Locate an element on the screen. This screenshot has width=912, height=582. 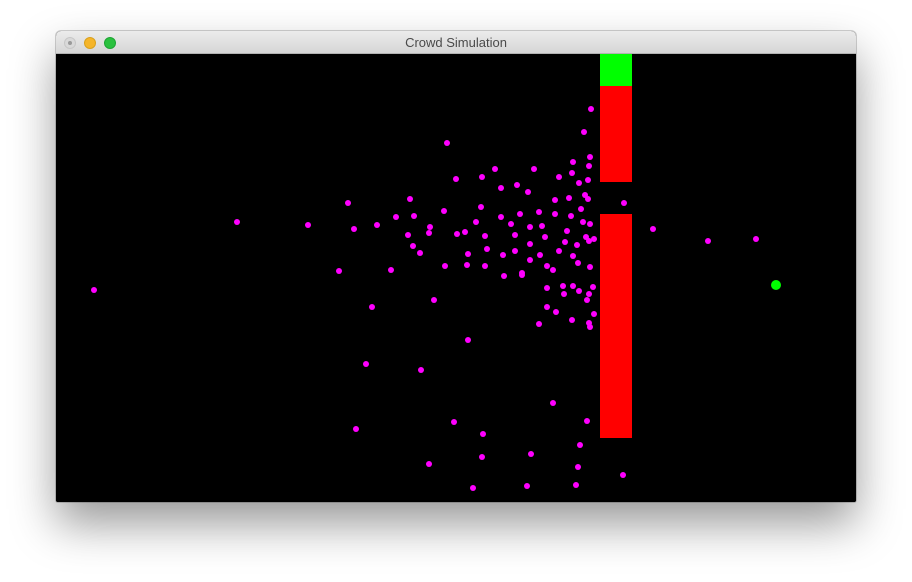
wall-lower is located at coordinates (616, 326).